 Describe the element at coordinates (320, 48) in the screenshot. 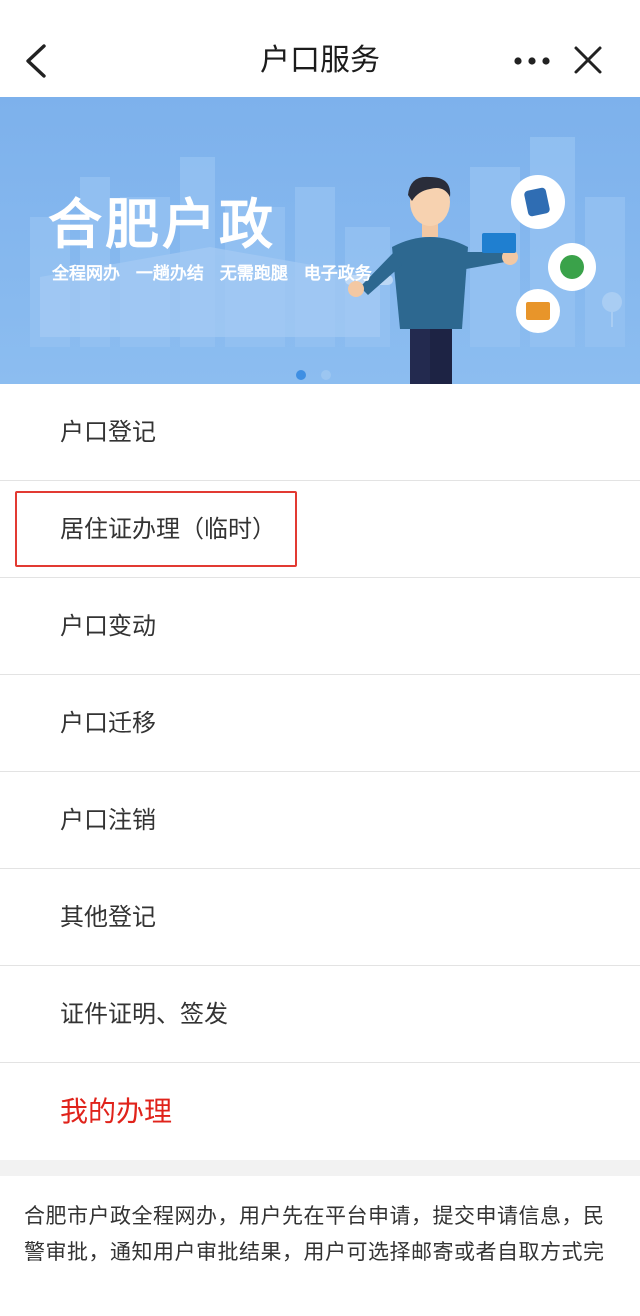

I see `top-bar: 户口服务` at that location.